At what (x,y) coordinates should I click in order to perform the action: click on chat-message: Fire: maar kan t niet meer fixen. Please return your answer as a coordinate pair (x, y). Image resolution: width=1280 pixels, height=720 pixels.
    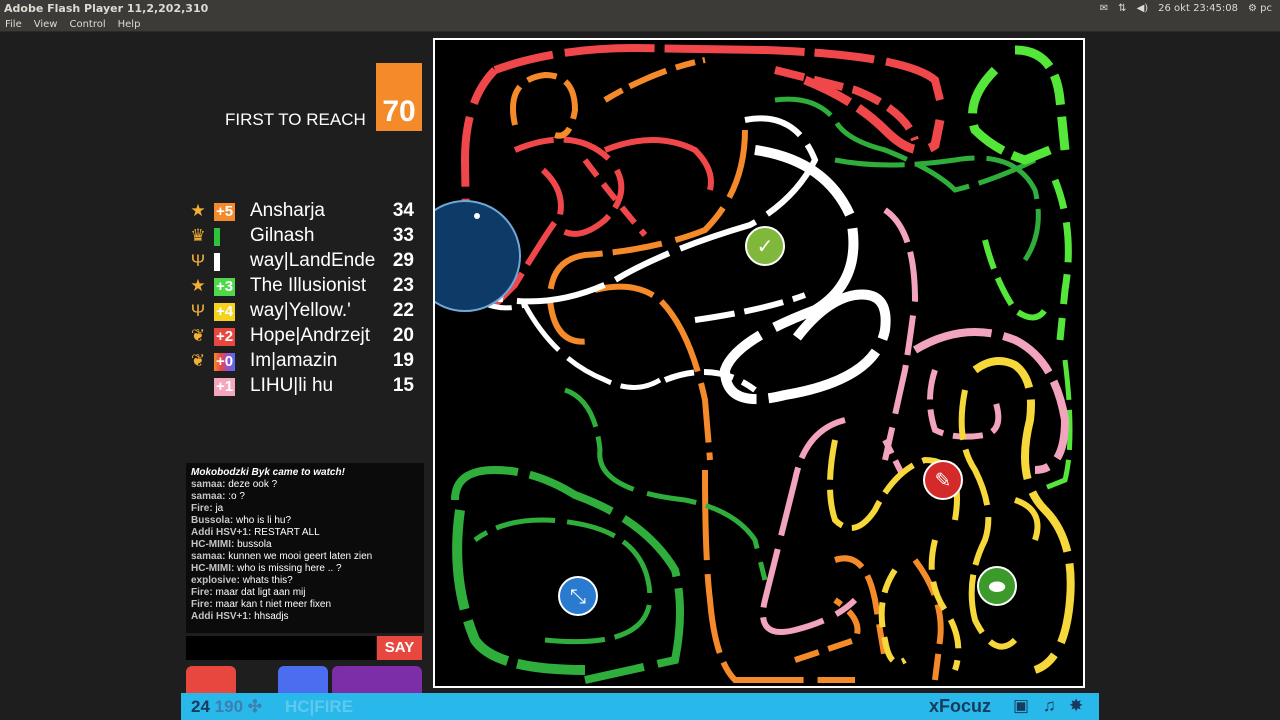
    Looking at the image, I should click on (305, 605).